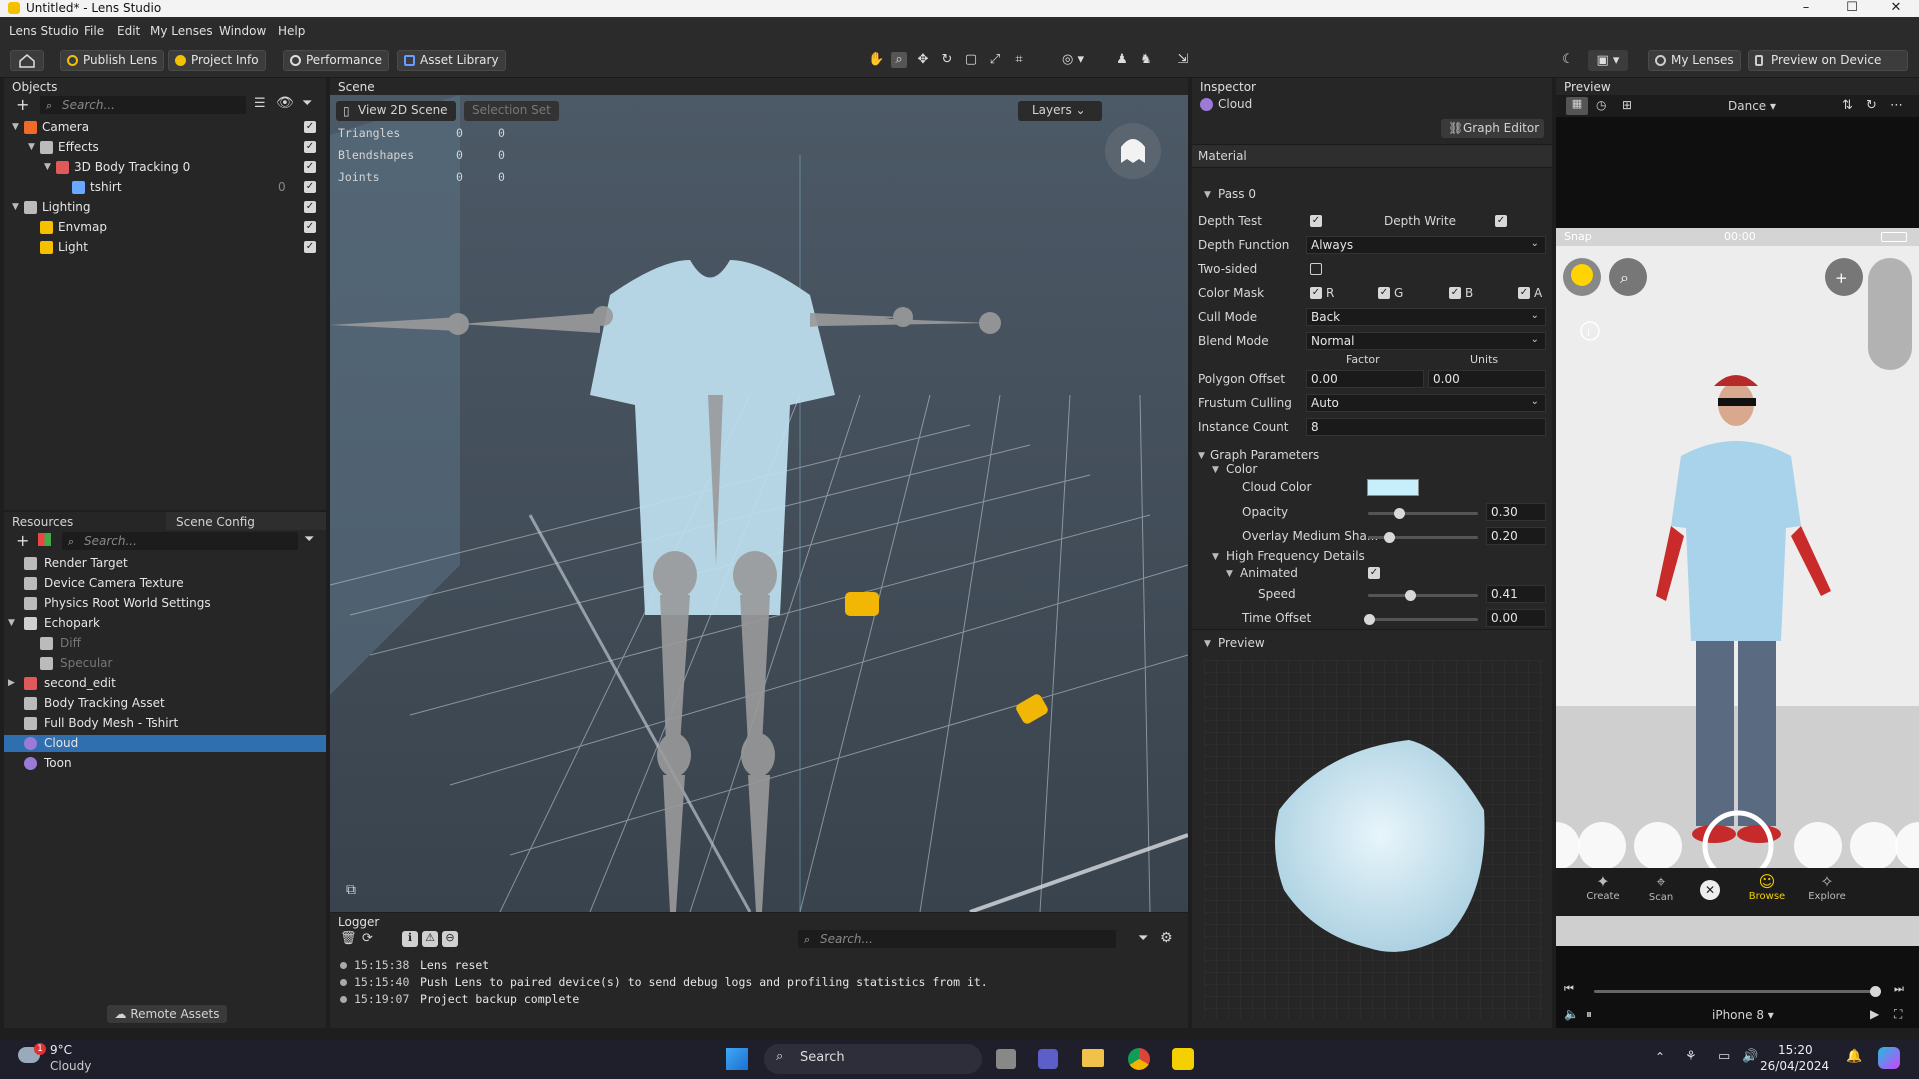  What do you see at coordinates (1373, 840) in the screenshot?
I see `material-preview-viewport` at bounding box center [1373, 840].